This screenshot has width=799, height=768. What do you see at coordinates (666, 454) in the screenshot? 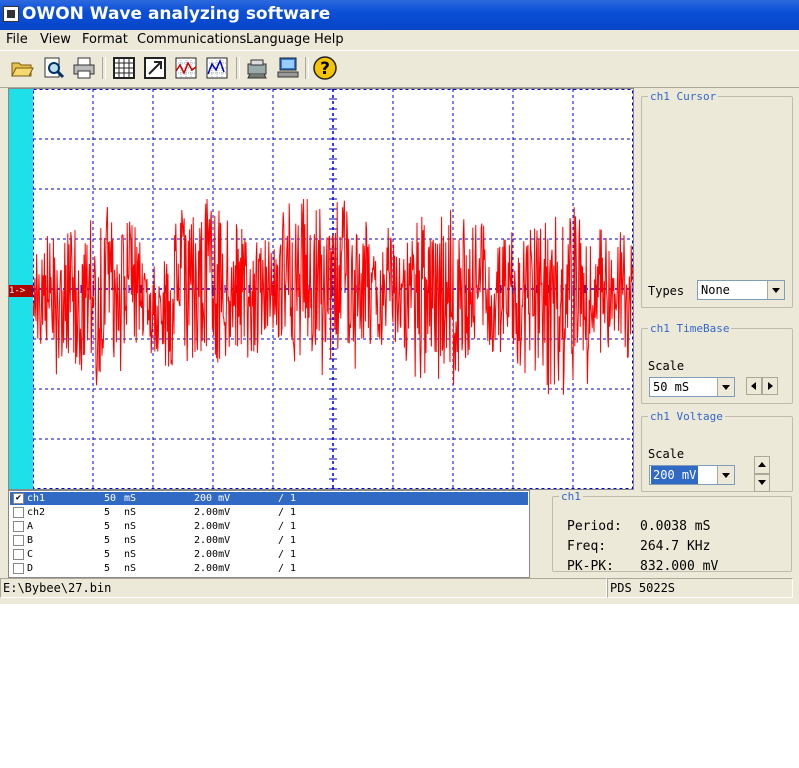
I see `voltage-scale-label: Scale` at bounding box center [666, 454].